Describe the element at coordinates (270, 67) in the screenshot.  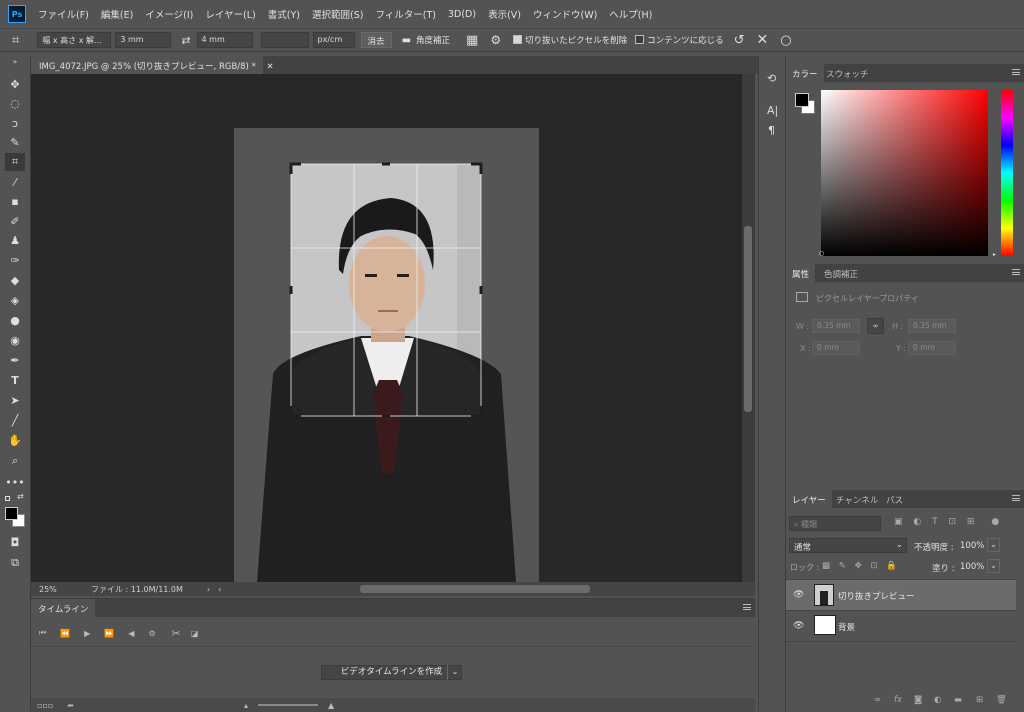
I see `close-tab-icon: ✕` at that location.